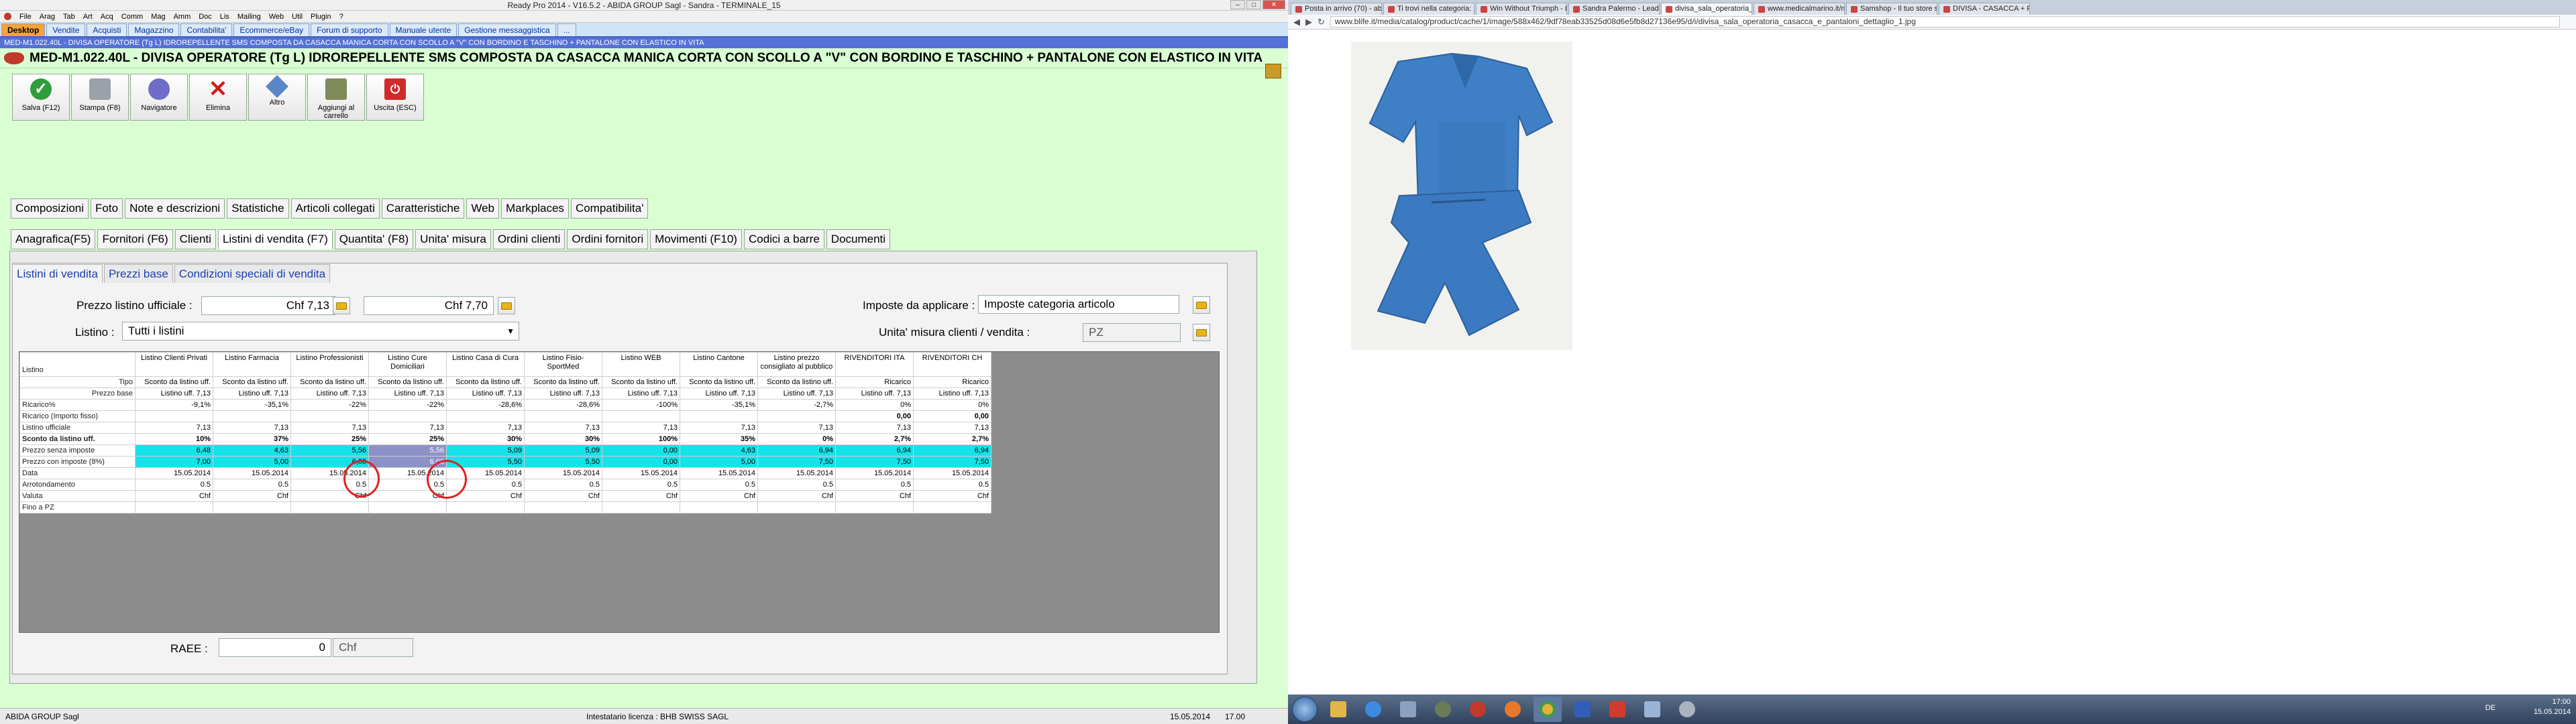  I want to click on language-indicator: DE, so click(2490, 708).